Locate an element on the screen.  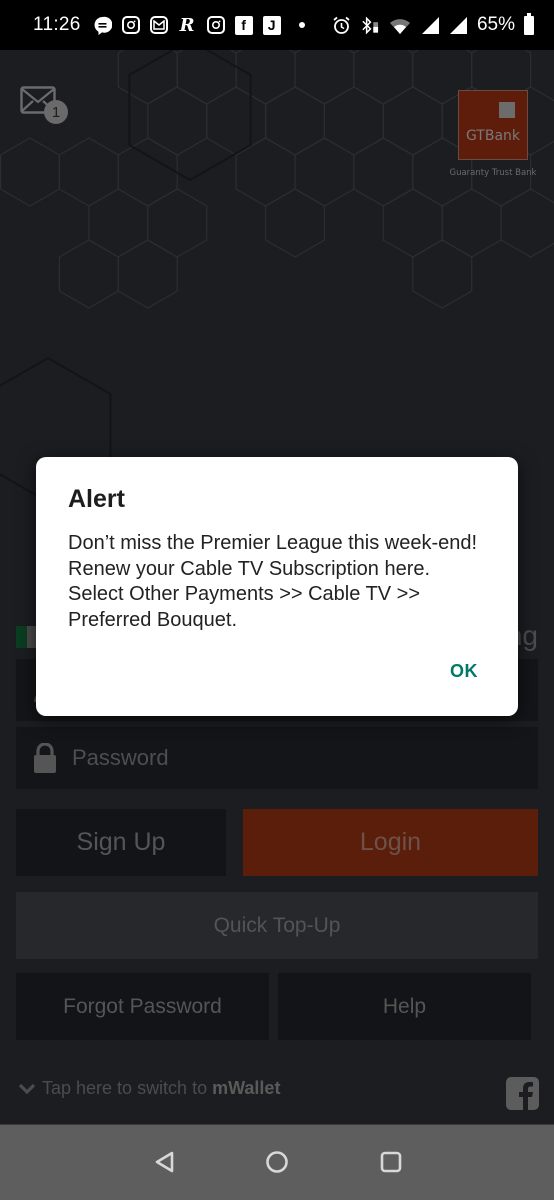
switch-text: Tap here to switch to is located at coordinates (125, 1088).